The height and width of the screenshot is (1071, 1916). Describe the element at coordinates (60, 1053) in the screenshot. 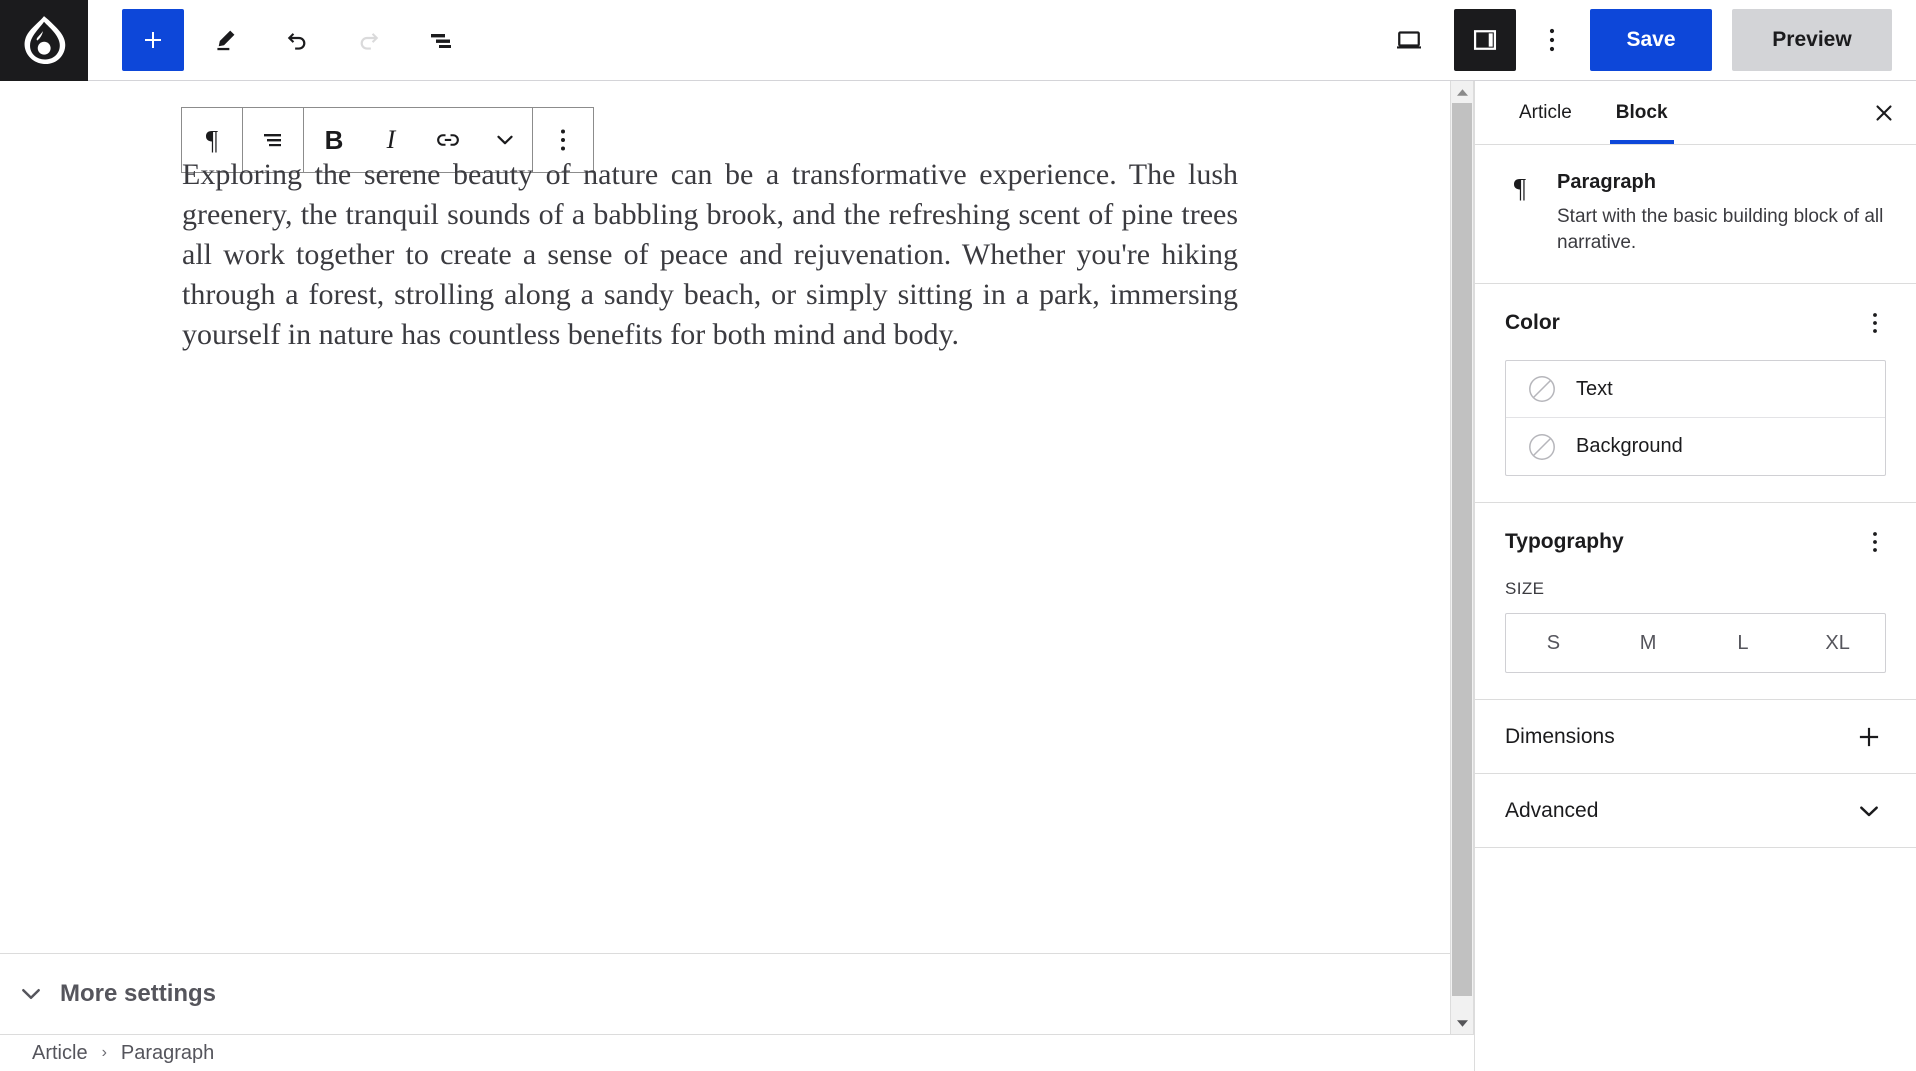

I see `breadcrumb-item-article: Article` at that location.